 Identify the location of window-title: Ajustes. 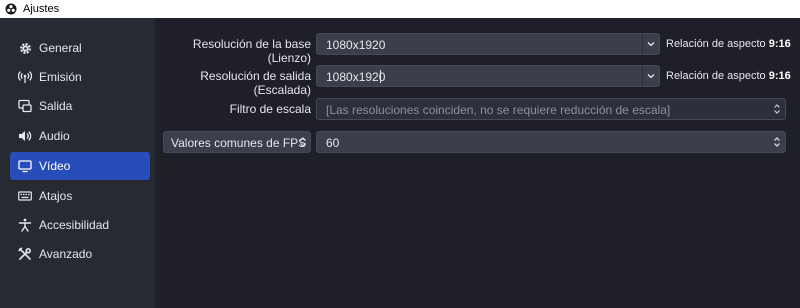
(41, 9).